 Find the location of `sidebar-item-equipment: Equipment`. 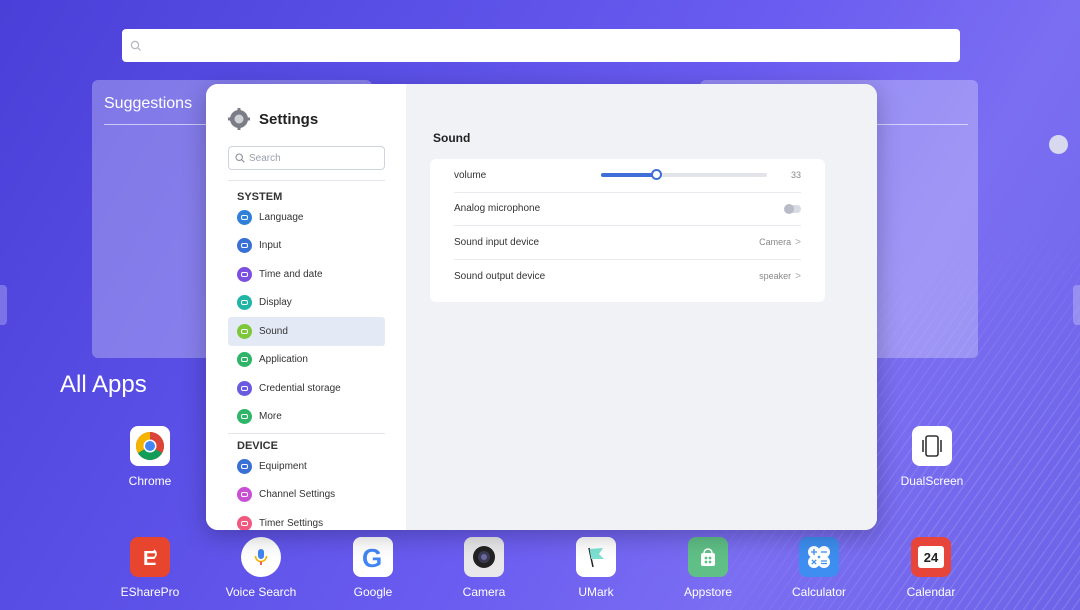

sidebar-item-equipment: Equipment is located at coordinates (306, 466).